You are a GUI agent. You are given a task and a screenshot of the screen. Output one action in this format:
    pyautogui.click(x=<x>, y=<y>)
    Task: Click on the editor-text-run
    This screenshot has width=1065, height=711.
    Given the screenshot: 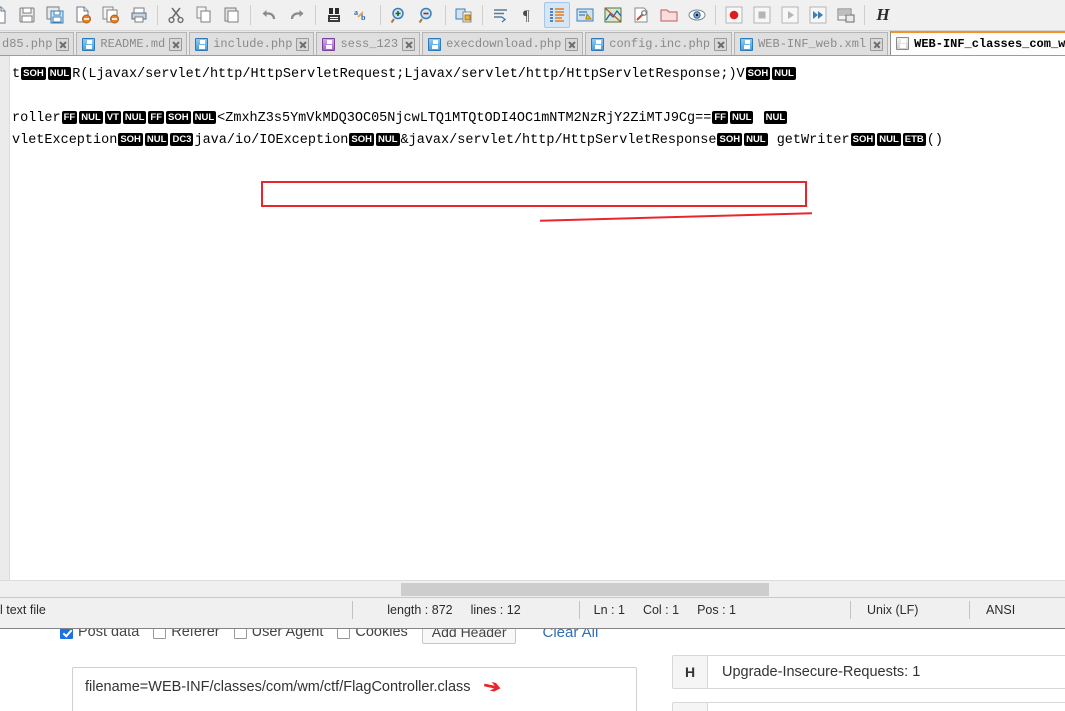 What is the action you would take?
    pyautogui.click(x=758, y=118)
    